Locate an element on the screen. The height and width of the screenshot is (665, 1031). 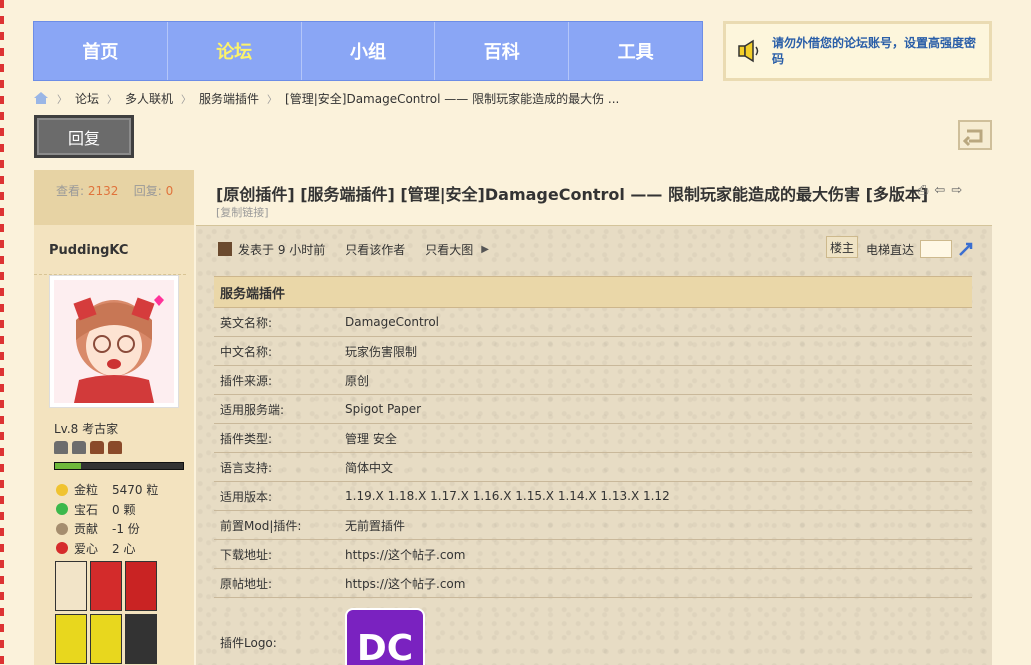
stat-gold: 金粒 5470 粒 is located at coordinates (107, 490).